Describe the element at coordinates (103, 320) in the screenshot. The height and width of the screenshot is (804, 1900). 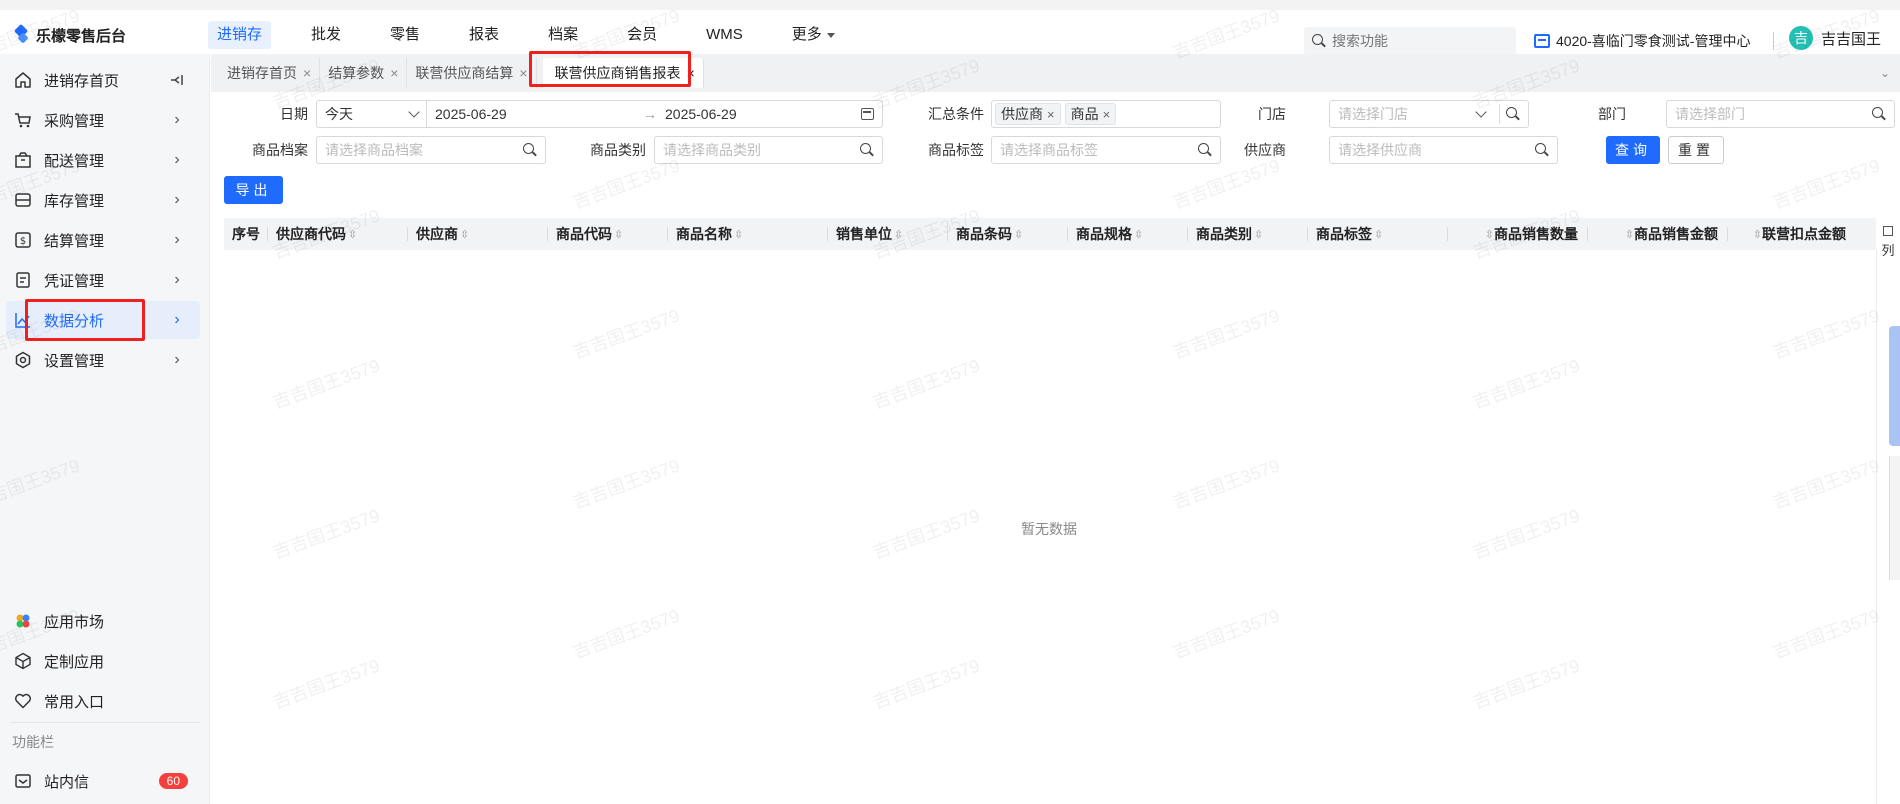
I see `sidebar-item-data-analysis: 数据分析 ›` at that location.